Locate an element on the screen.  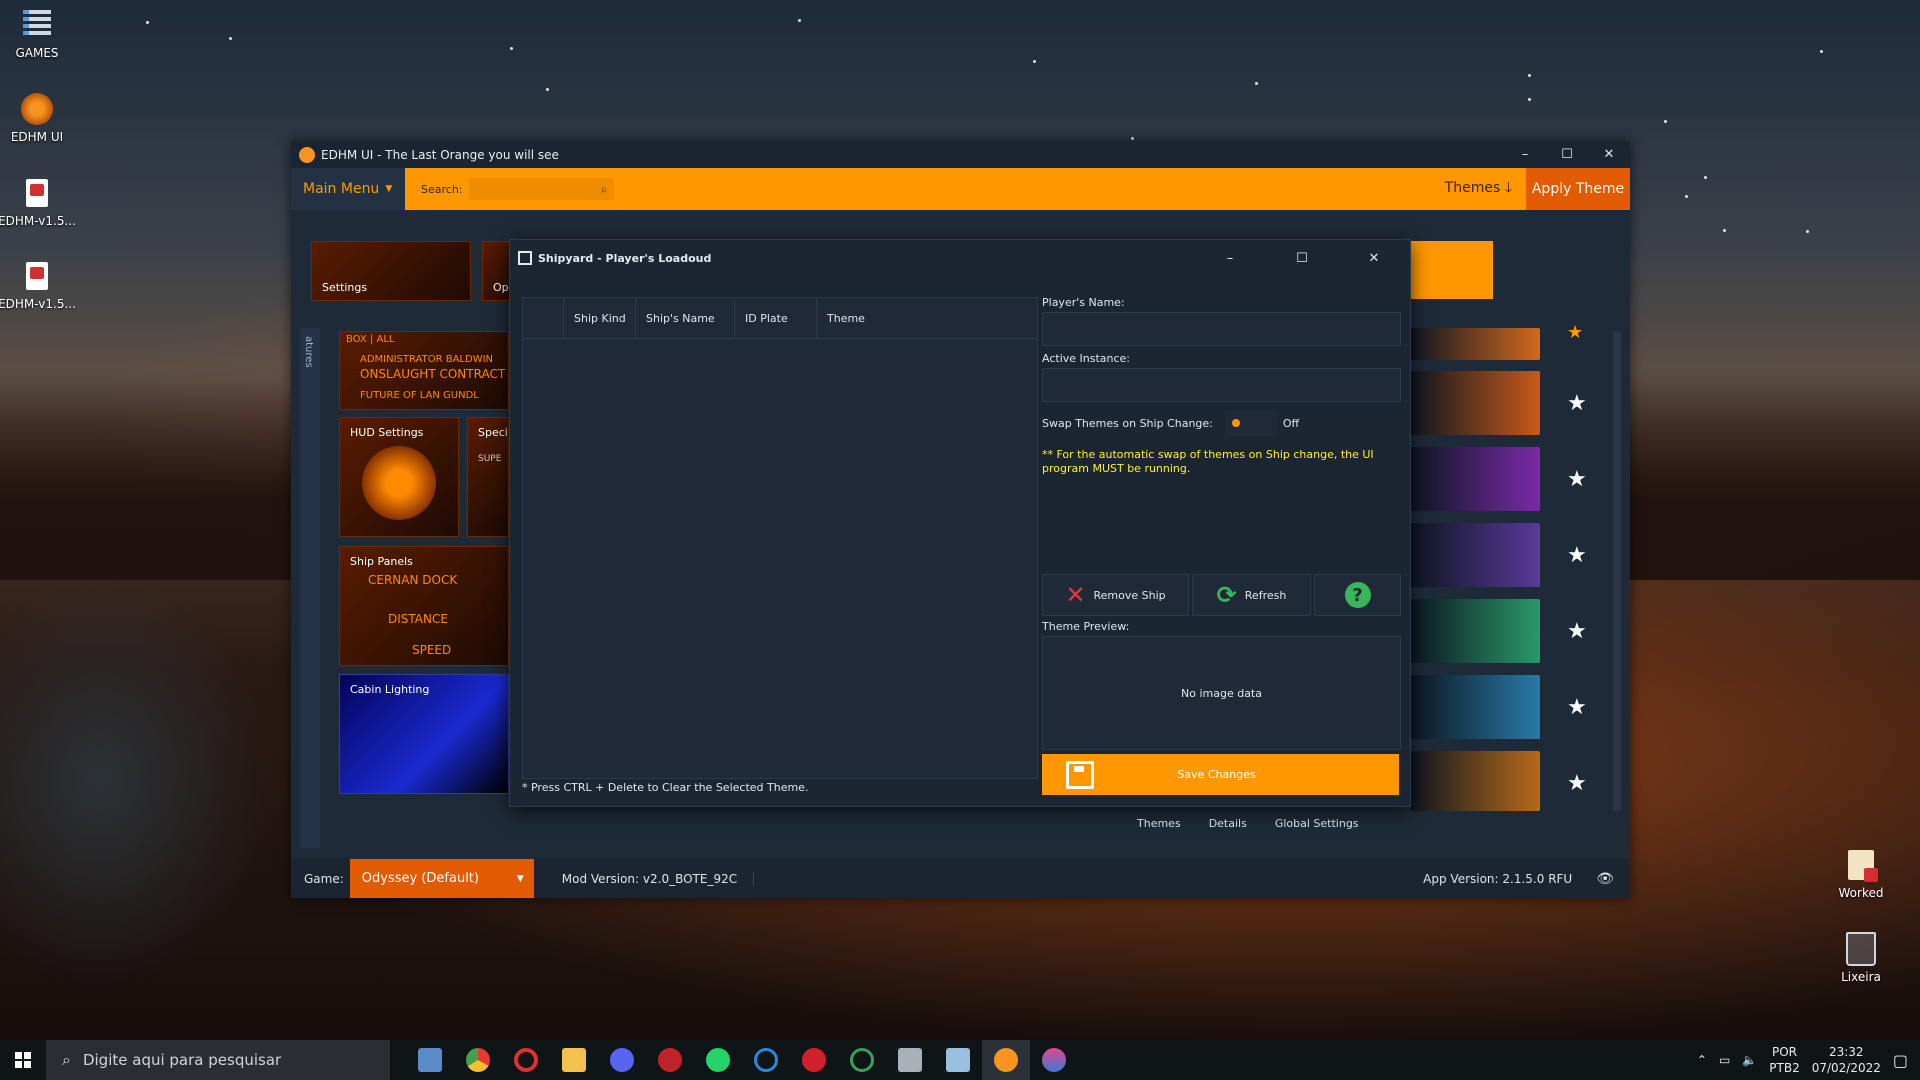
minimize-button: – is located at coordinates (1525, 154).